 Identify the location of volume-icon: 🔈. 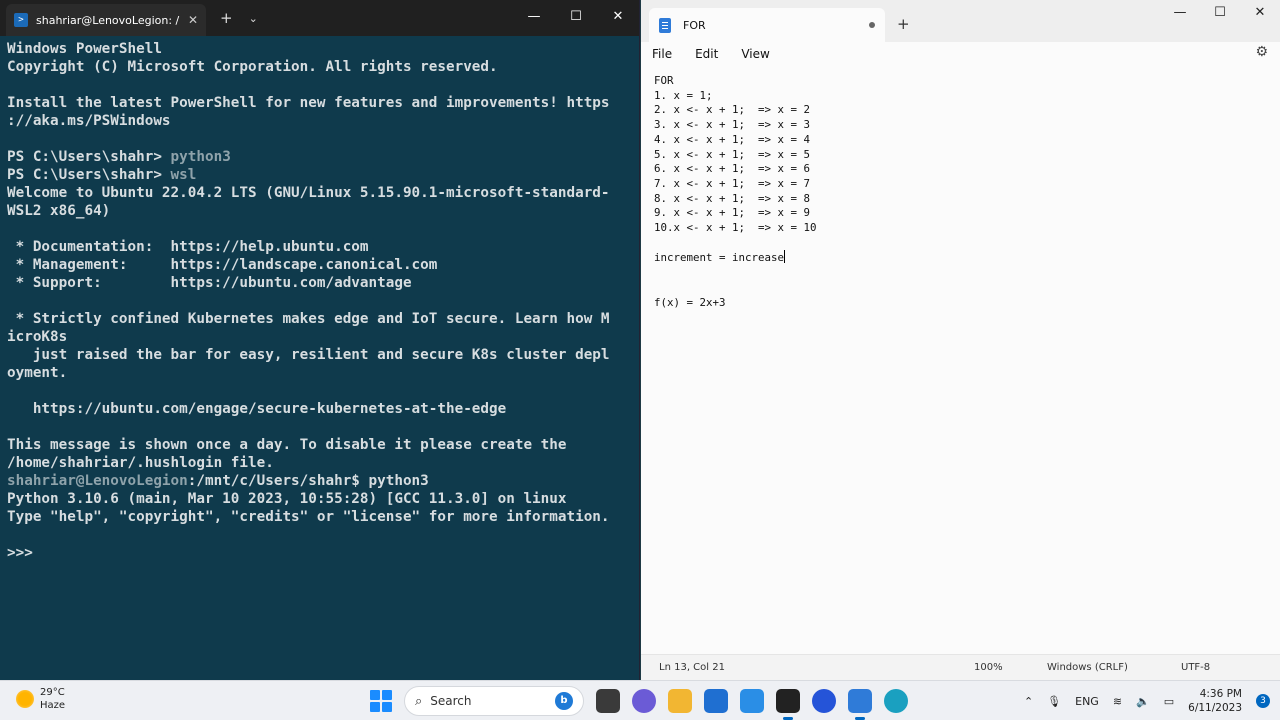
(1143, 701).